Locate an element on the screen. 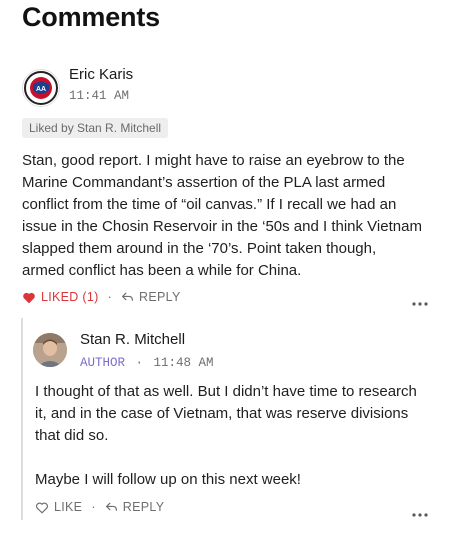 This screenshot has width=458, height=540. comment-timestamp: 11:41 AM is located at coordinates (99, 96).